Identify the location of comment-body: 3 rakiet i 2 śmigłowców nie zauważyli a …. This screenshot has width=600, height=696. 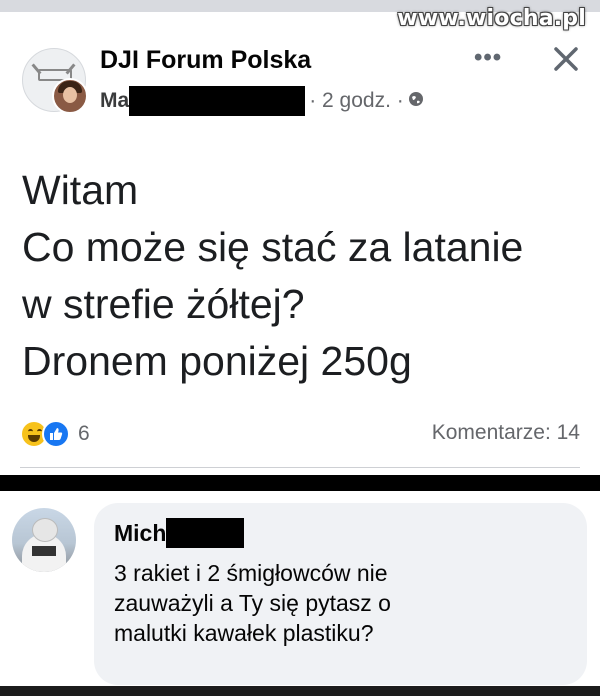
(344, 603).